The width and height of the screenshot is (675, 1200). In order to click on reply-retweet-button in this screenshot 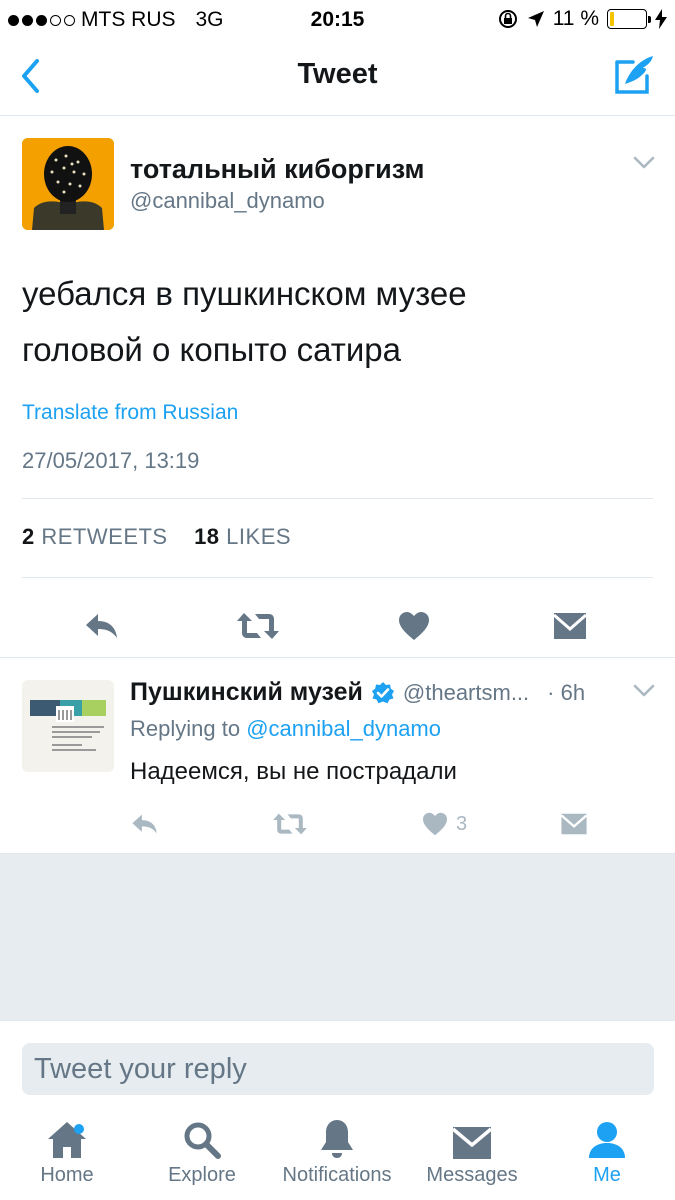, I will do `click(290, 824)`.